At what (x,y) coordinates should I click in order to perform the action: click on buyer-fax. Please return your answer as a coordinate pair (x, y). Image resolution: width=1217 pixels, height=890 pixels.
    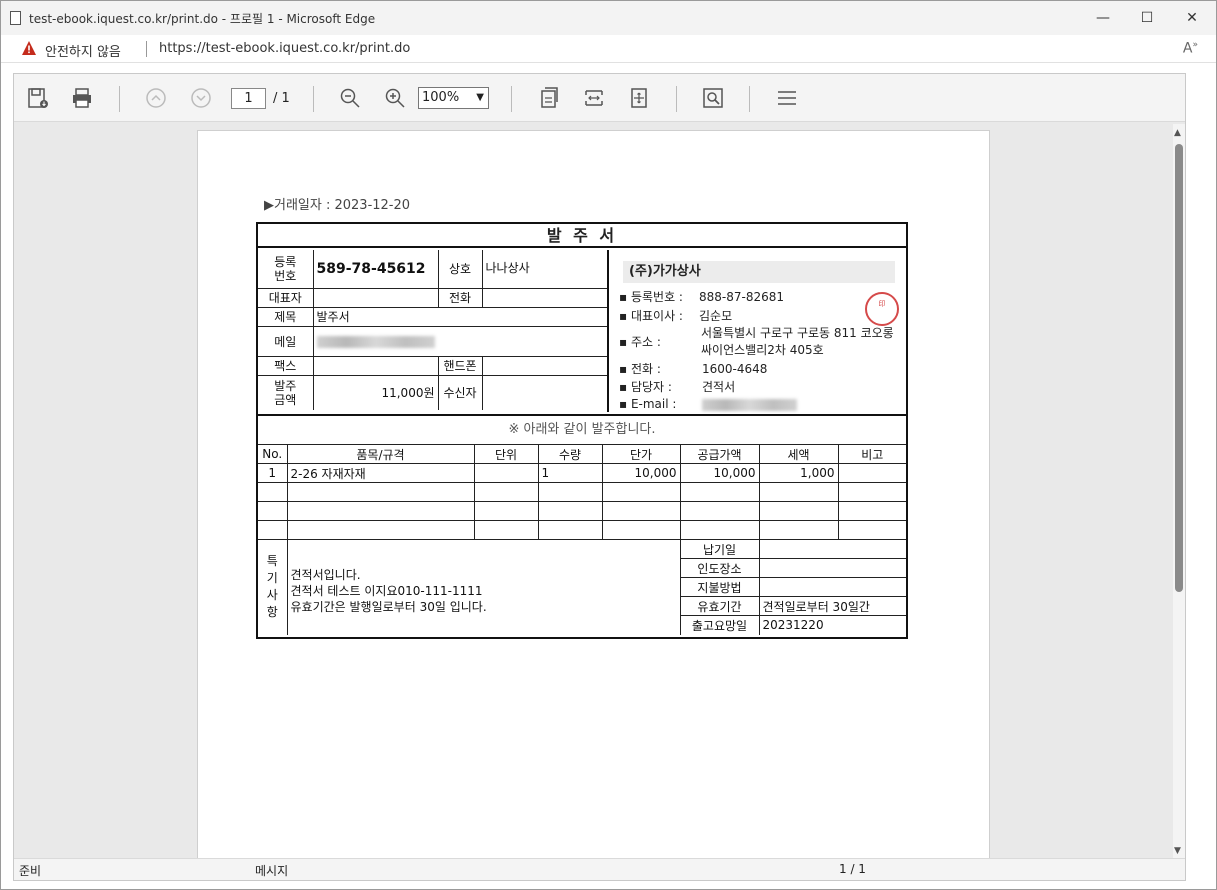
    Looking at the image, I should click on (375, 365).